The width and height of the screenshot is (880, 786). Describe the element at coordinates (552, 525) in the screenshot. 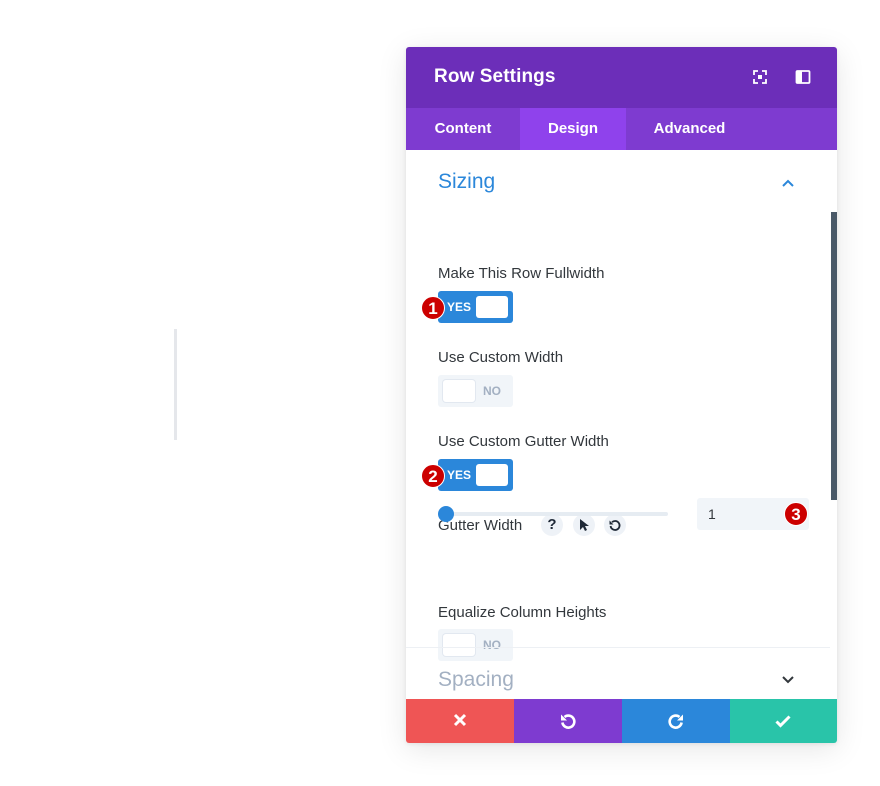

I see `help-icon: ?` at that location.